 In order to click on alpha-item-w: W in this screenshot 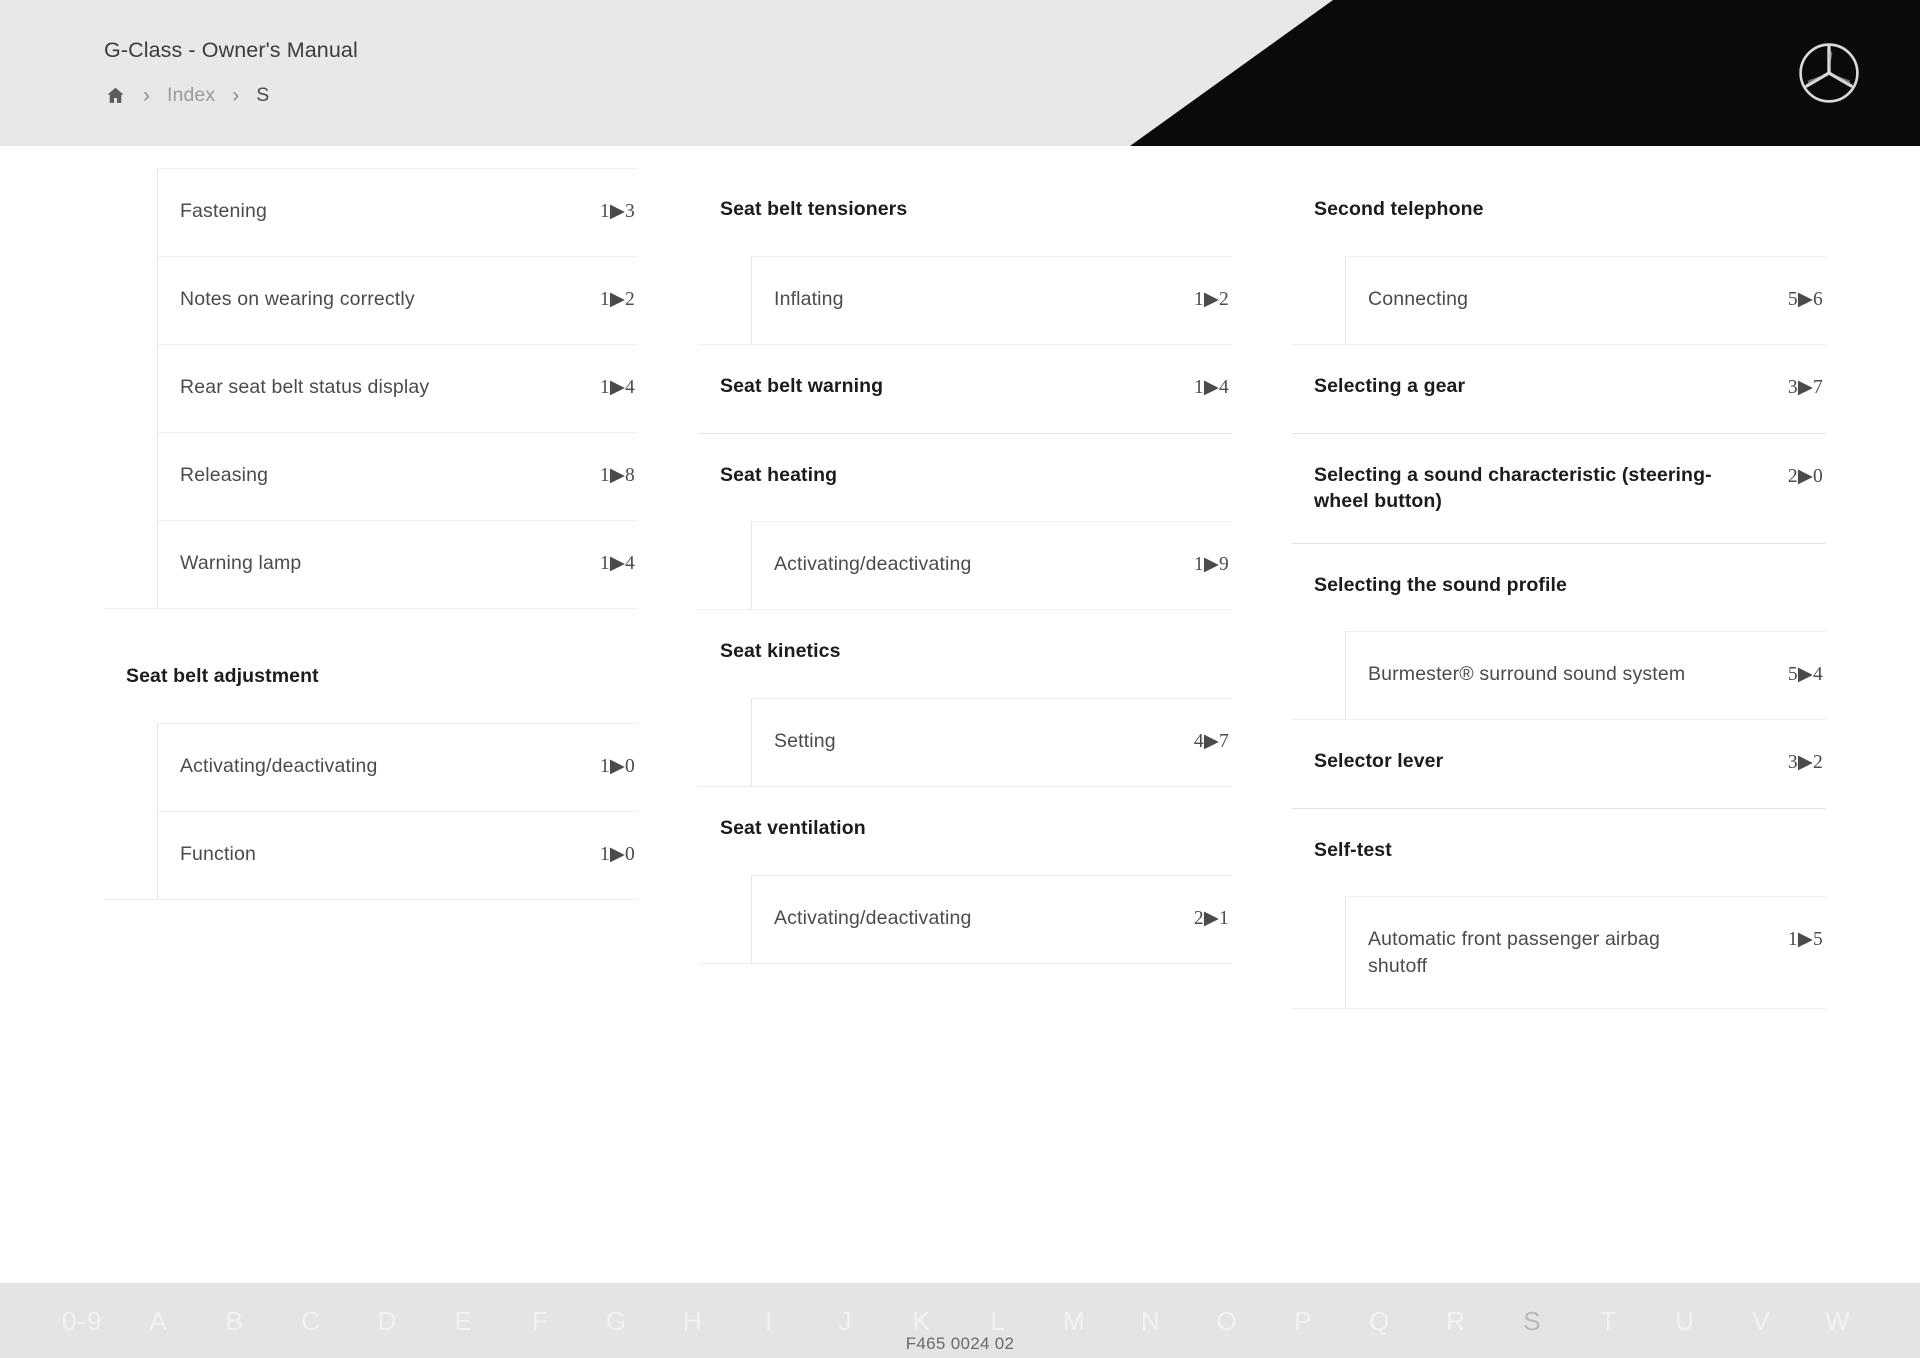, I will do `click(1838, 1321)`.